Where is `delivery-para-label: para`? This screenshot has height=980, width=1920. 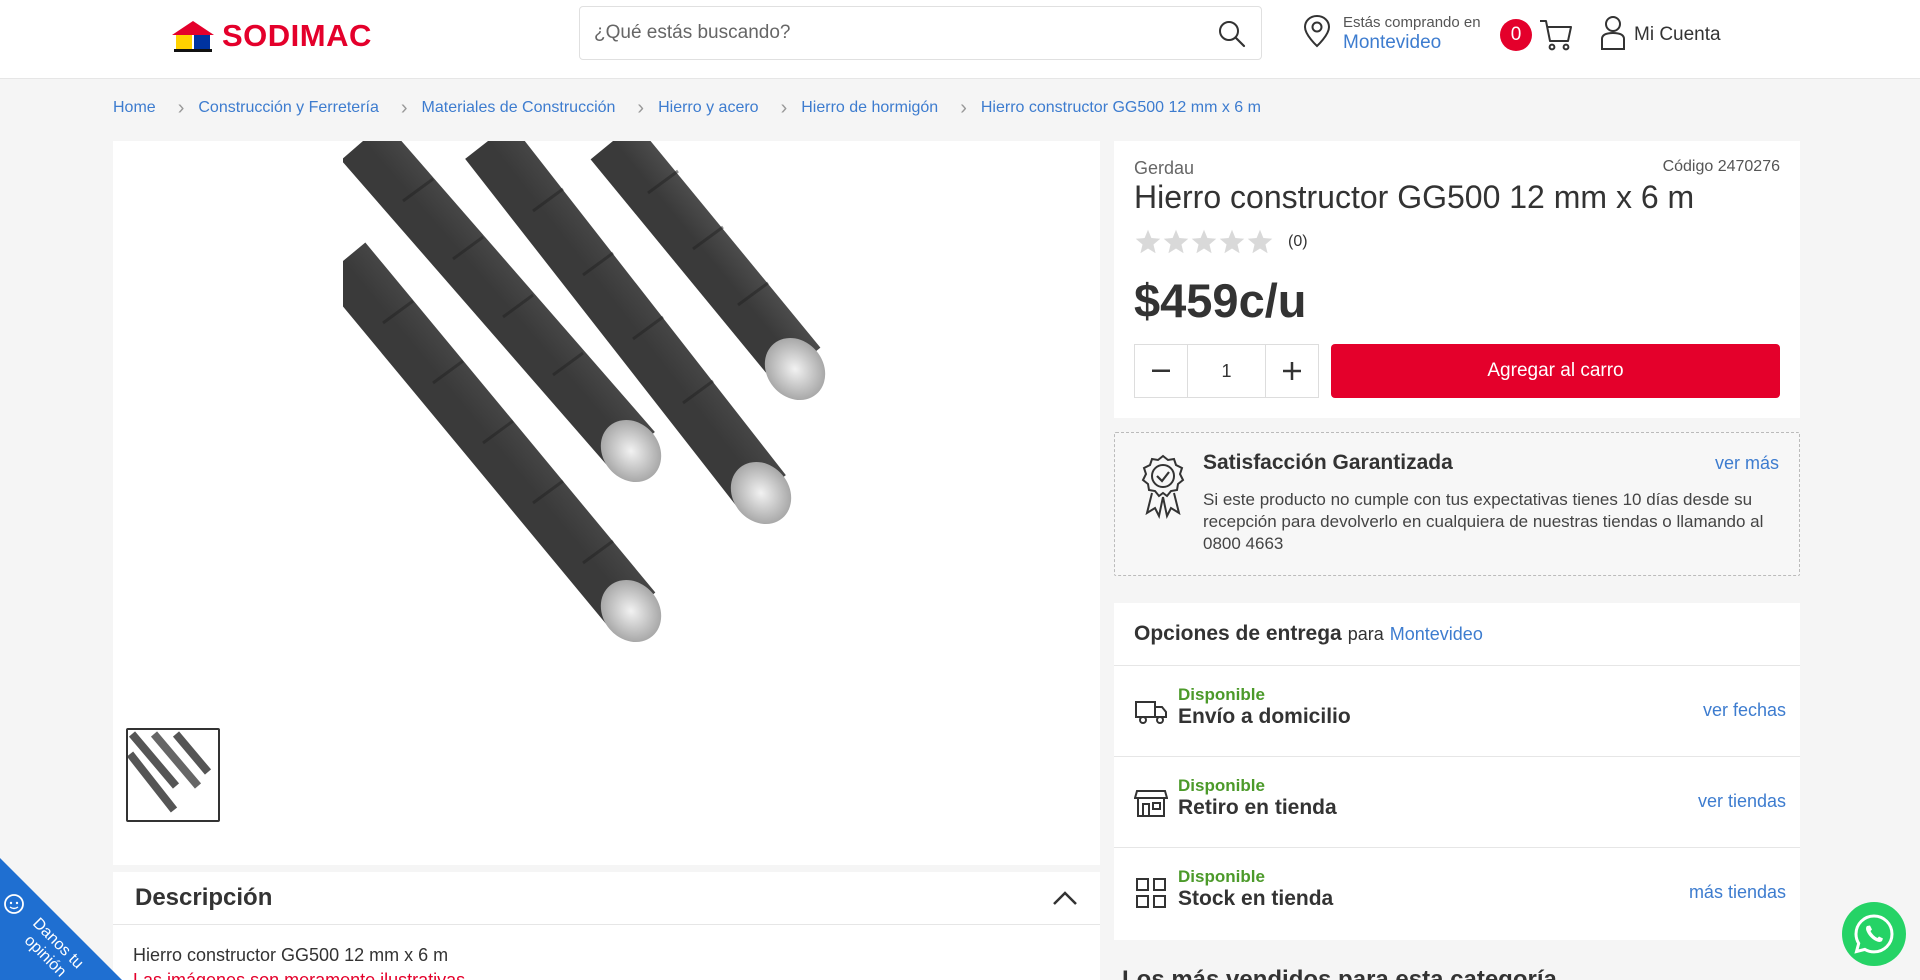
delivery-para-label: para is located at coordinates (1365, 633).